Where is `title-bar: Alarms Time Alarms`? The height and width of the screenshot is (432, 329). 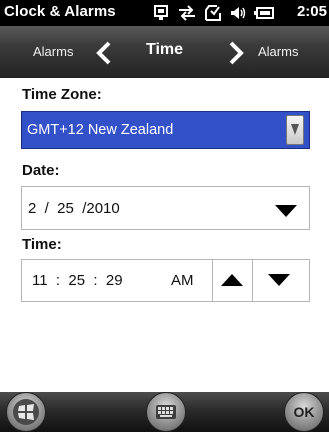
title-bar: Alarms Time Alarms is located at coordinates (164, 52).